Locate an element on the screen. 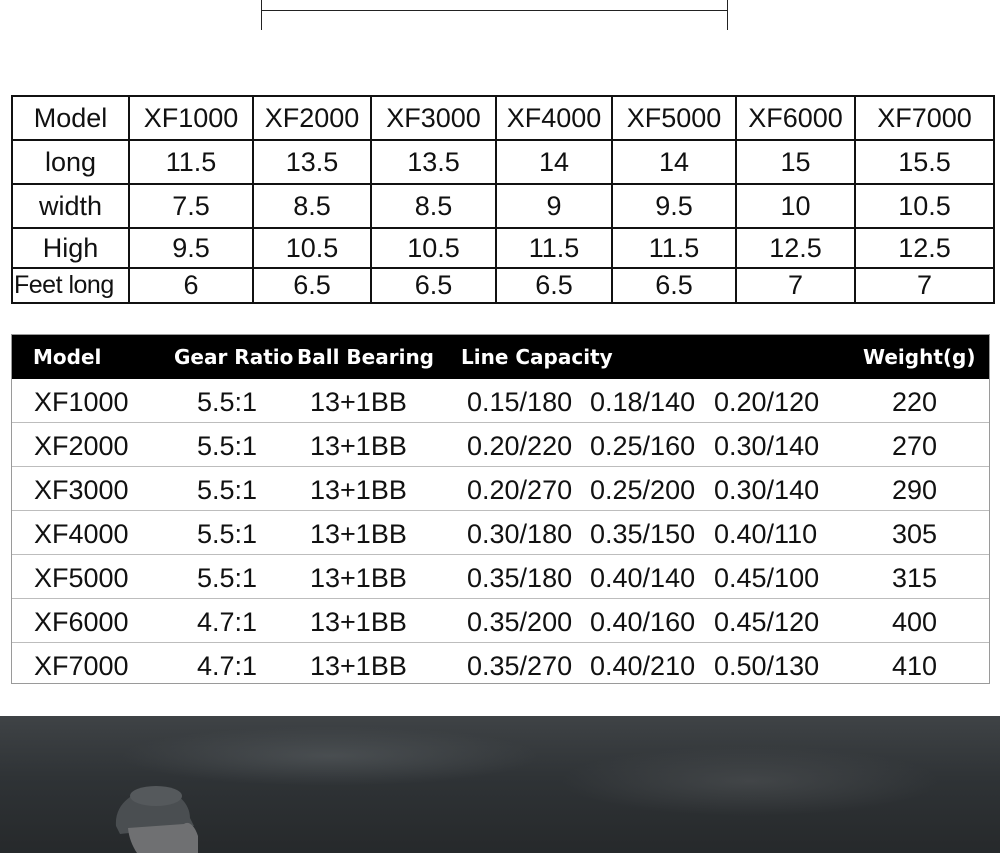  spec-cell-gear-ratio: 4.7:1 is located at coordinates (227, 666).